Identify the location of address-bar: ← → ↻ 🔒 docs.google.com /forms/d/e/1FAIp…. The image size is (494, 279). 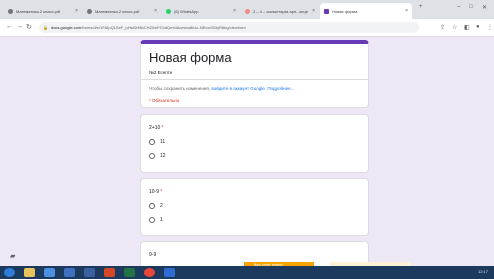
(247, 28).